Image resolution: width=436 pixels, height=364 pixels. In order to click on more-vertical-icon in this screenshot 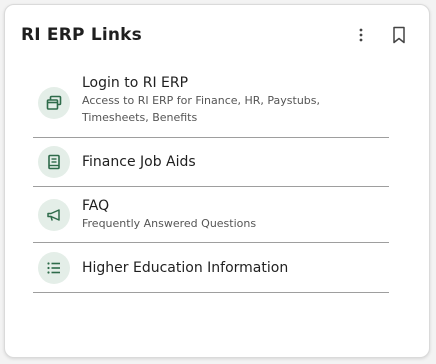, I will do `click(361, 35)`.